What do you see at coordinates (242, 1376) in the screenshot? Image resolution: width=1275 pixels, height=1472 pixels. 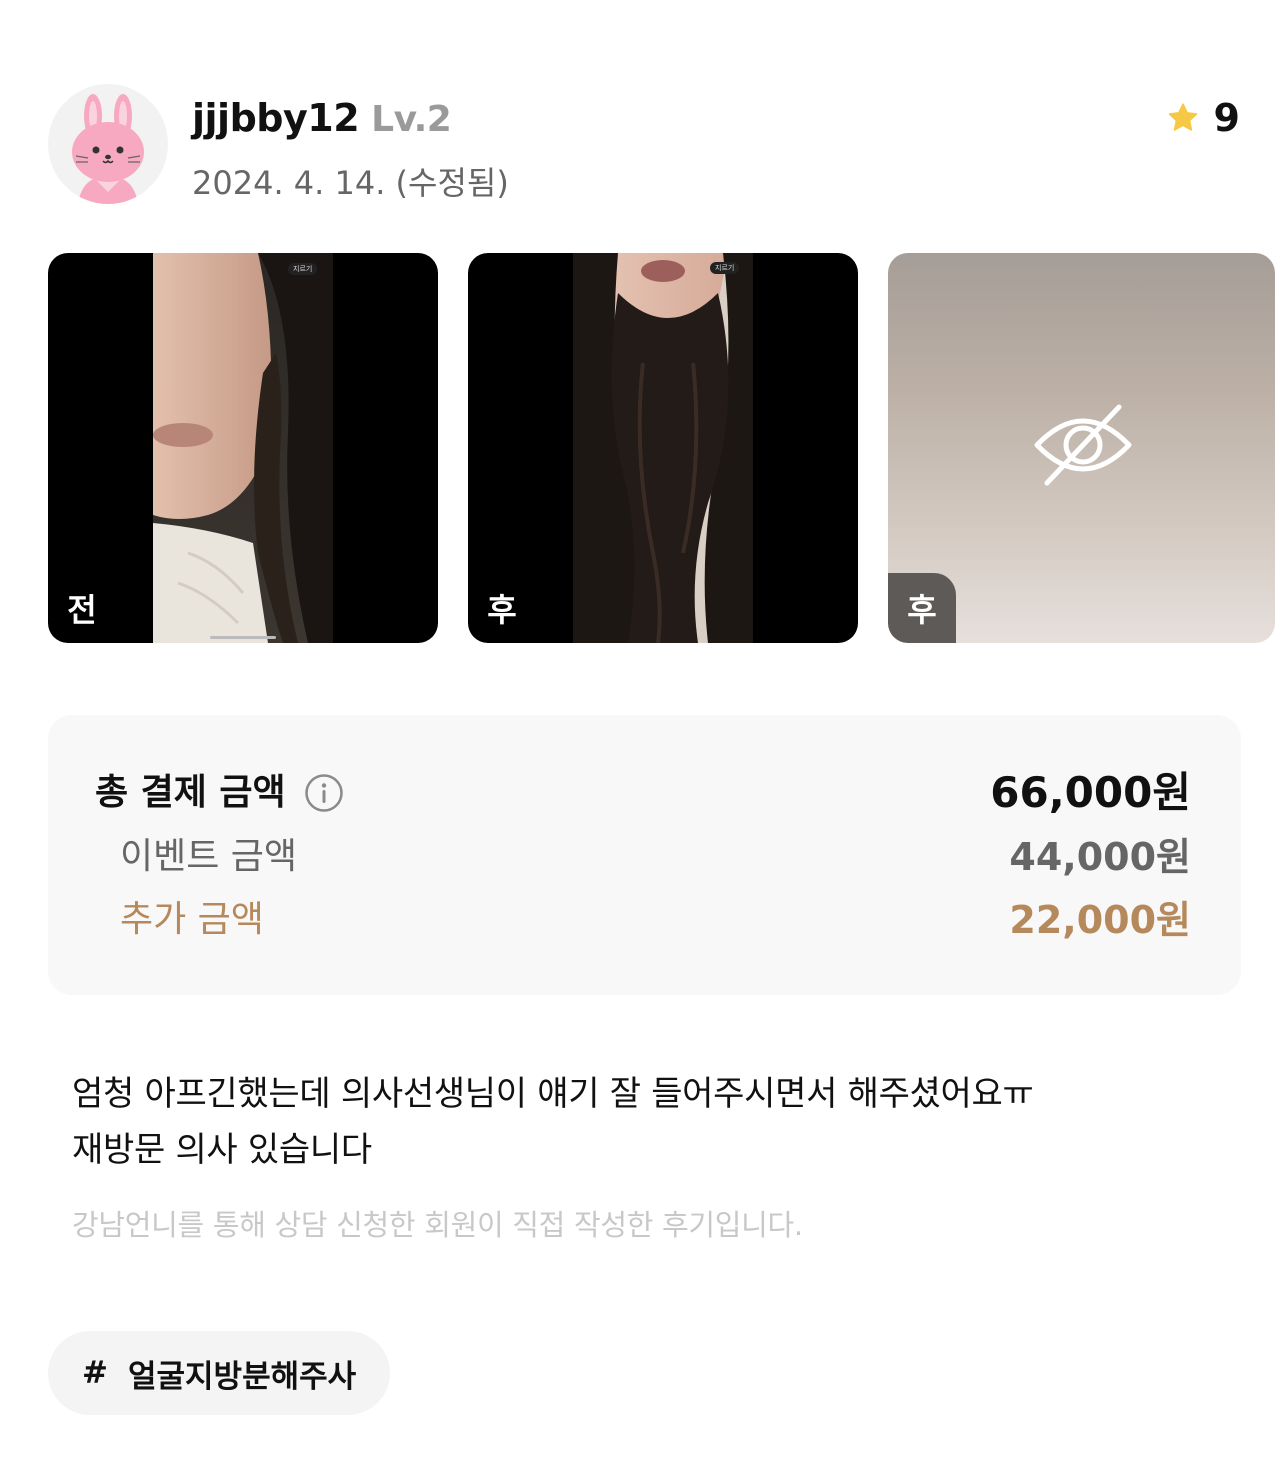 I see `hashtag-label: 얼굴지방분해주사` at bounding box center [242, 1376].